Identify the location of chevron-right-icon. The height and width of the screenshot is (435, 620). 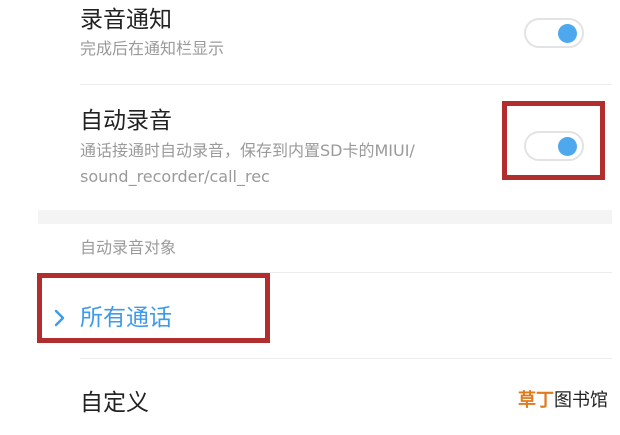
(59, 318).